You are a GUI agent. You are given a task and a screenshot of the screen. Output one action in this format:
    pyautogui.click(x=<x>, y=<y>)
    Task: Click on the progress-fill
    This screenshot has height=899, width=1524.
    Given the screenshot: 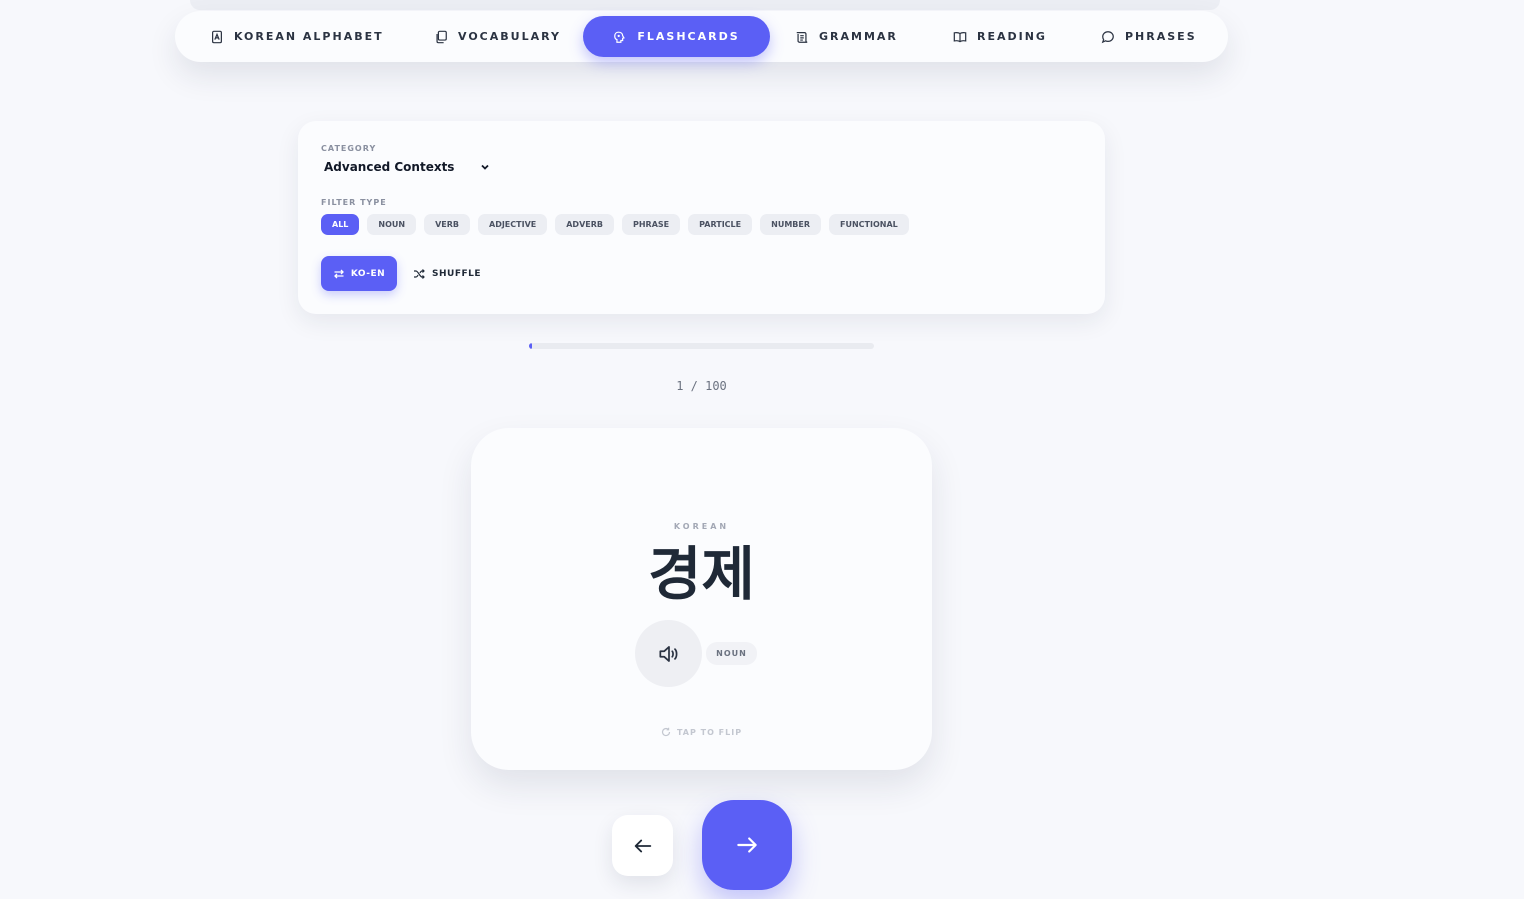 What is the action you would take?
    pyautogui.click(x=531, y=346)
    